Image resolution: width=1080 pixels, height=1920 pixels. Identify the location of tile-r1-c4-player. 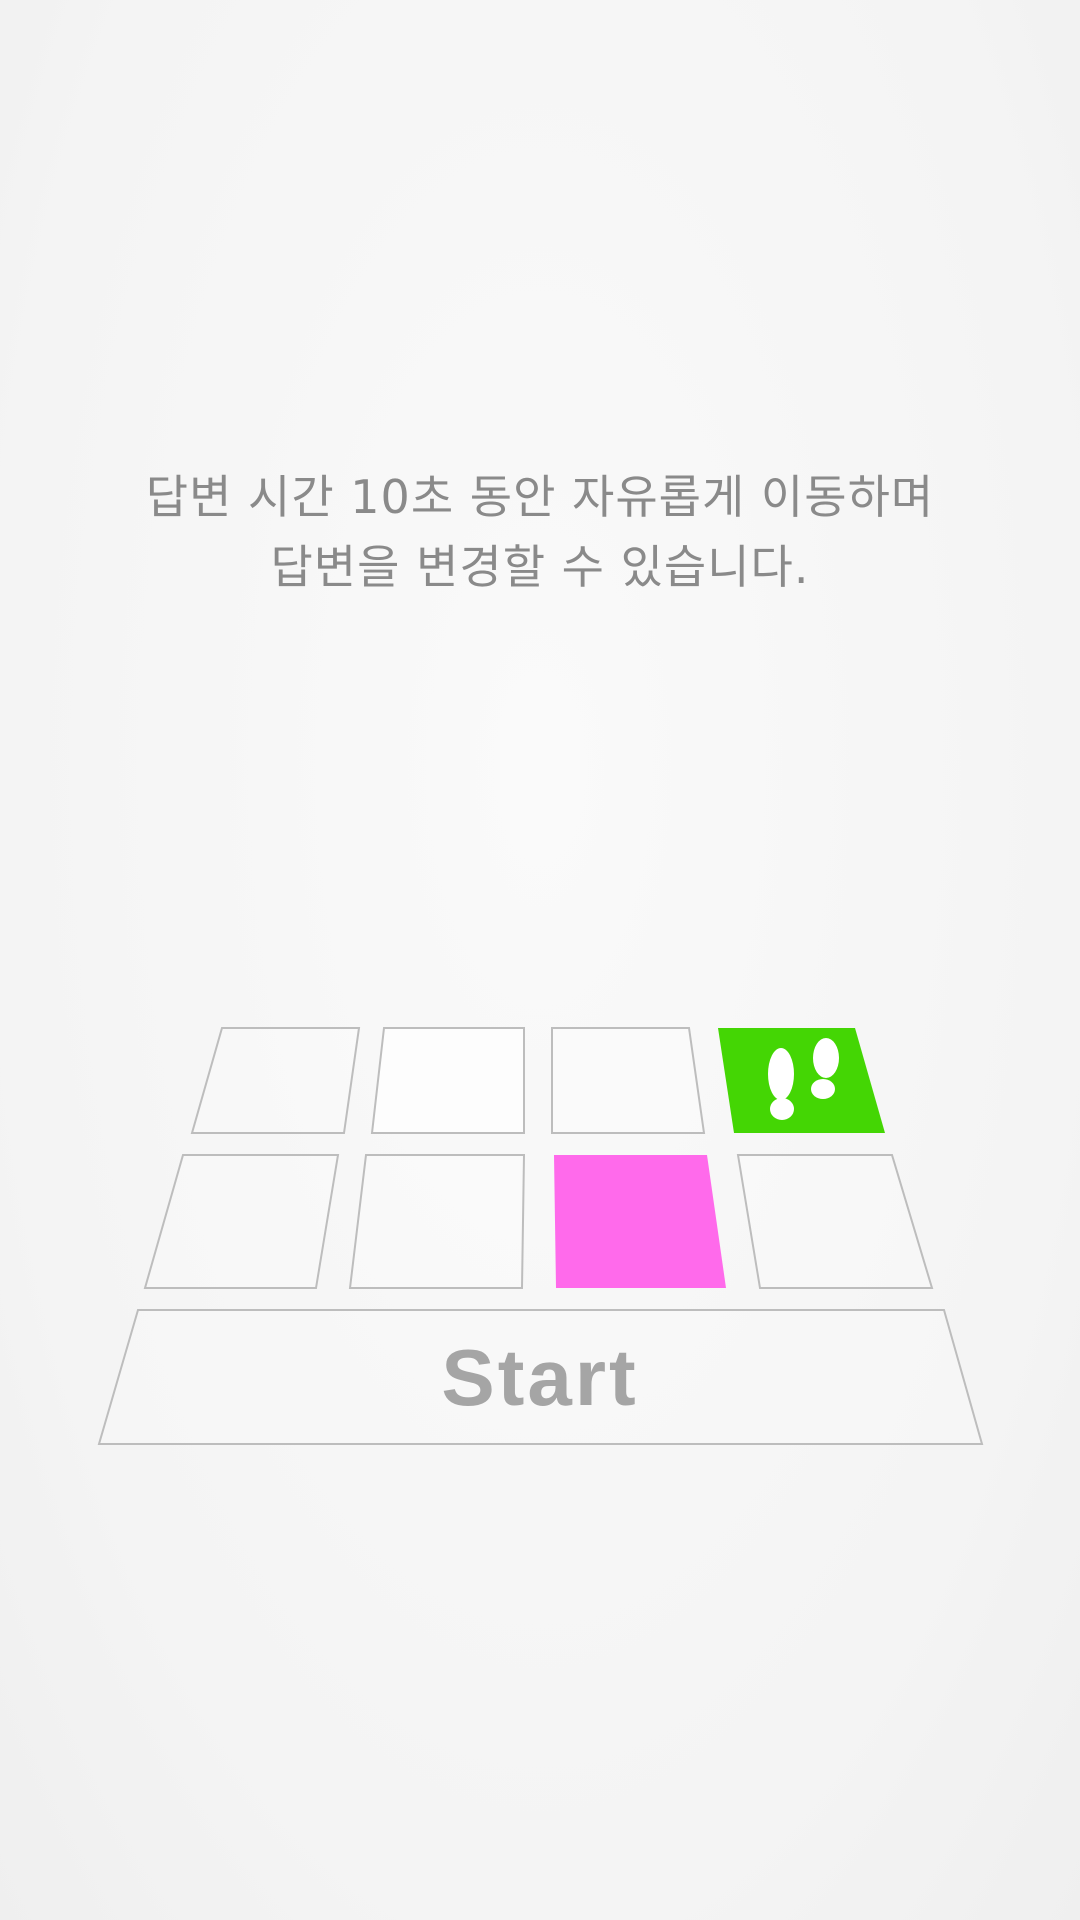
(801, 1080).